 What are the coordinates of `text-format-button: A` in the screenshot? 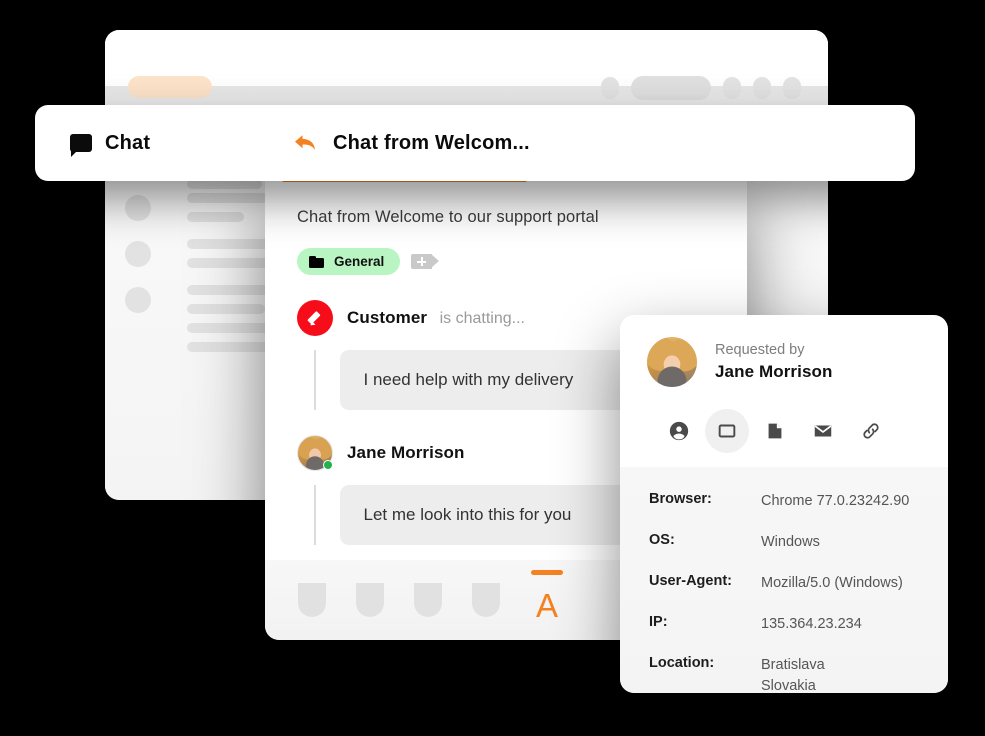 It's located at (547, 600).